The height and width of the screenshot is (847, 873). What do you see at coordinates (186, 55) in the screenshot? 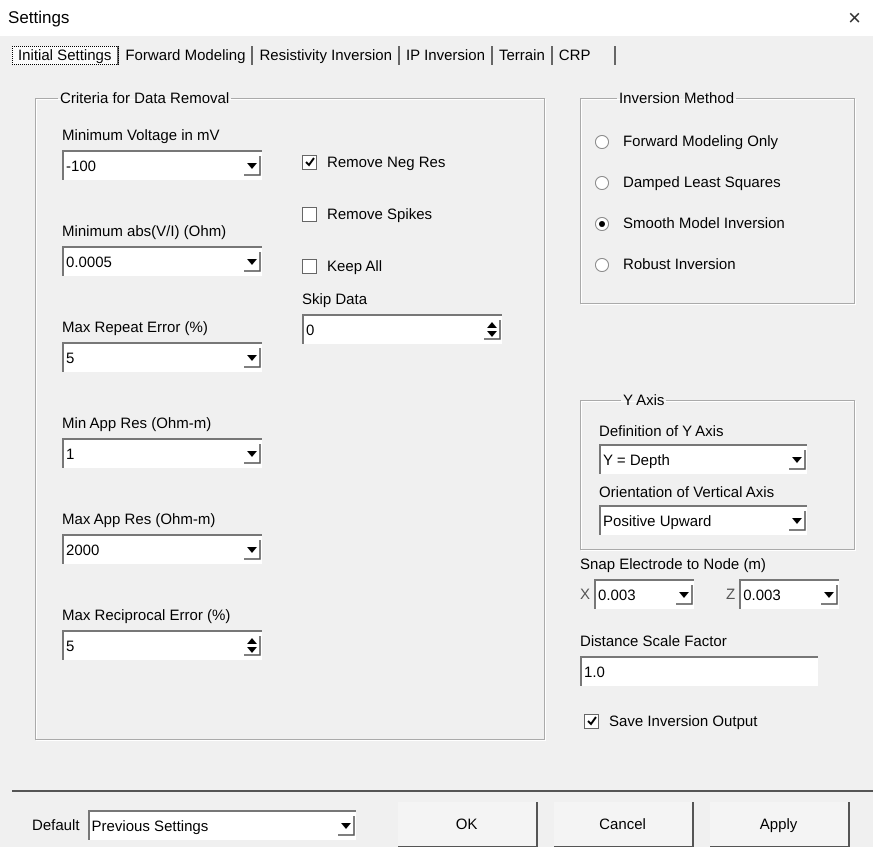
I see `tab: Forward Modeling` at bounding box center [186, 55].